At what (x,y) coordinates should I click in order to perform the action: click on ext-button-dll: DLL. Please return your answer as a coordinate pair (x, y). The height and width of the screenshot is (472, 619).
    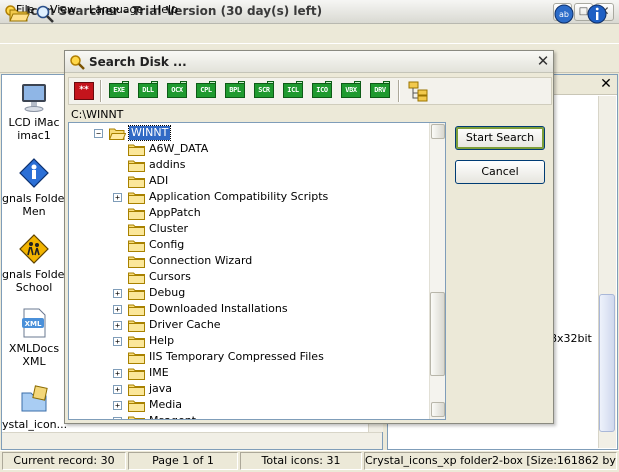
    Looking at the image, I should click on (148, 91).